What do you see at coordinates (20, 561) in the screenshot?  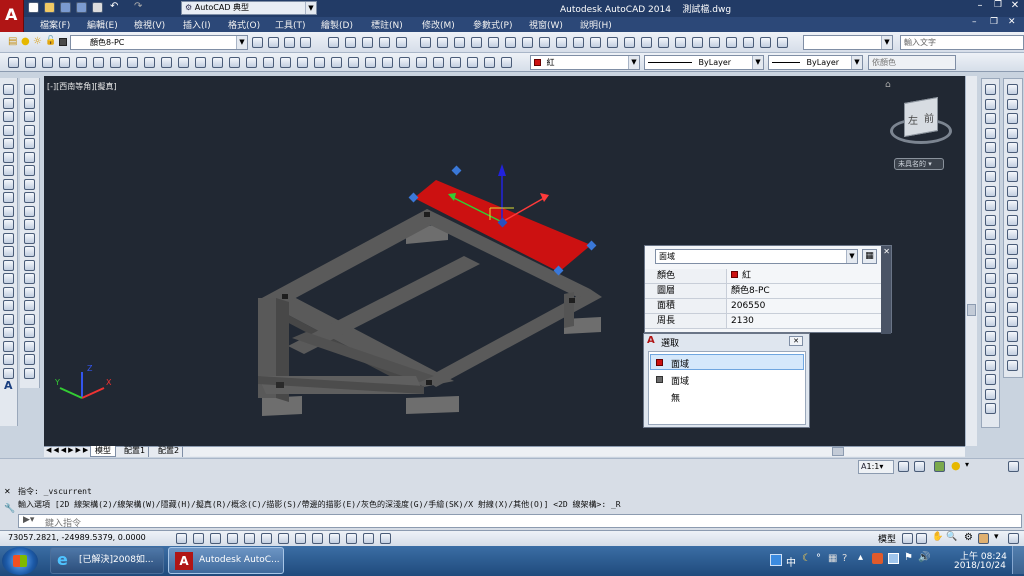 I see `windows-start-button` at bounding box center [20, 561].